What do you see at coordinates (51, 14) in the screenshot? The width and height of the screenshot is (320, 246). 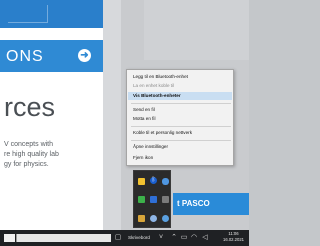 I see `top-banner` at bounding box center [51, 14].